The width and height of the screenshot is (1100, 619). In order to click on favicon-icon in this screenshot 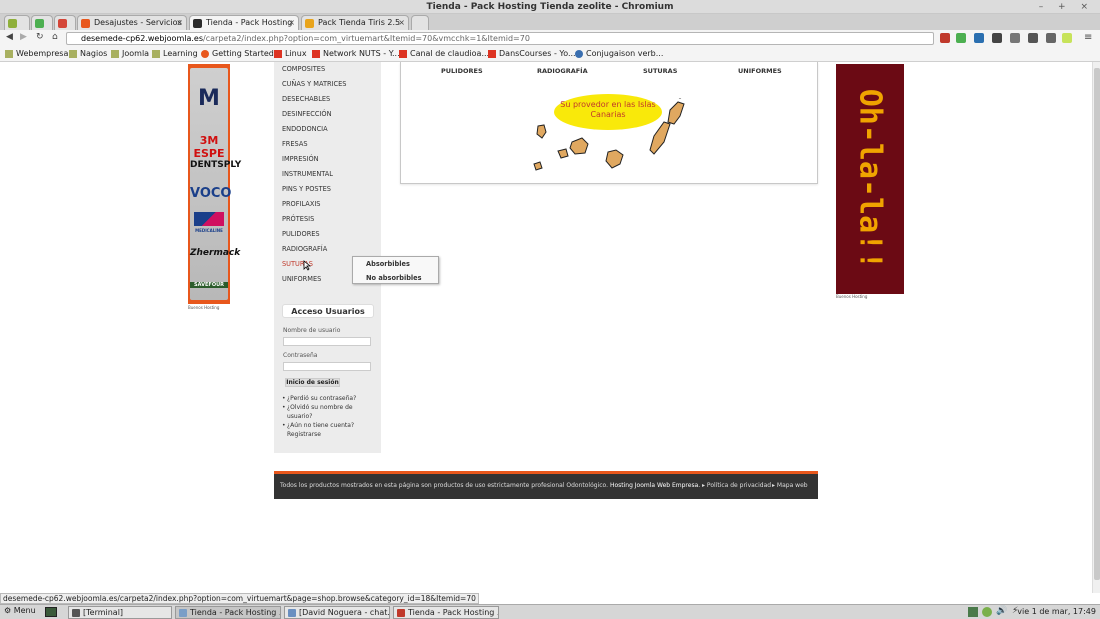, I will do `click(12, 23)`.